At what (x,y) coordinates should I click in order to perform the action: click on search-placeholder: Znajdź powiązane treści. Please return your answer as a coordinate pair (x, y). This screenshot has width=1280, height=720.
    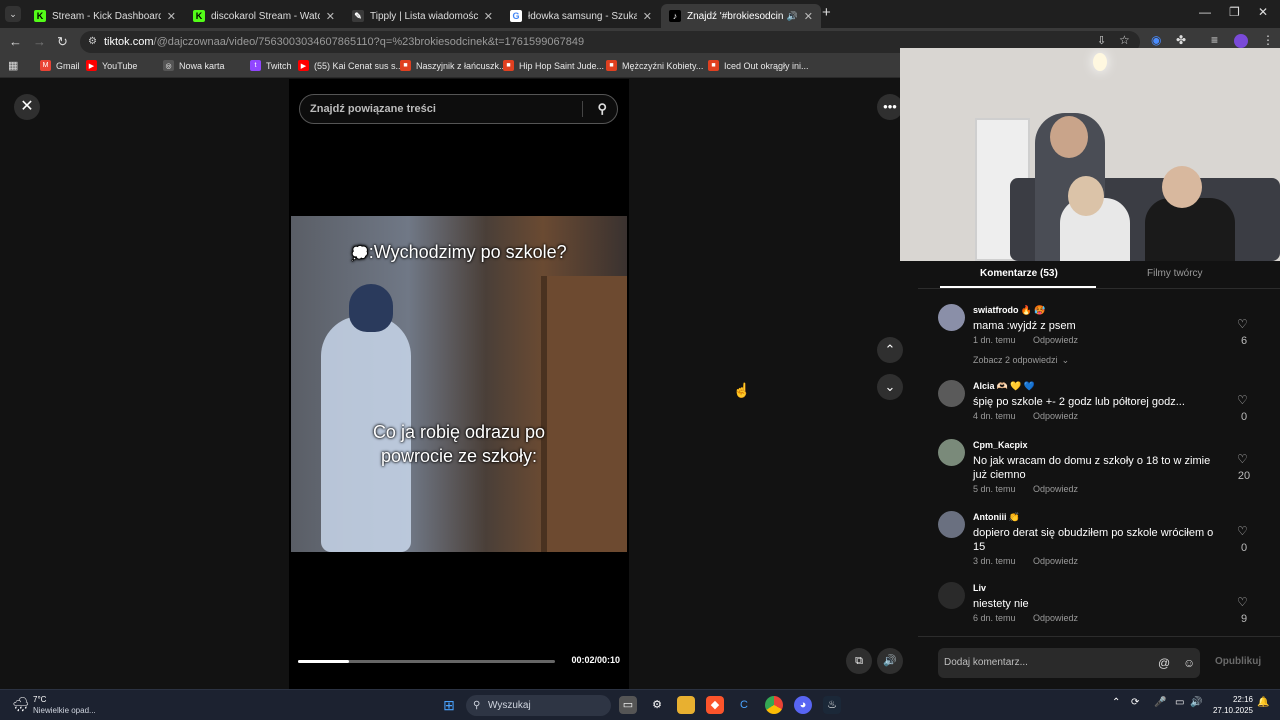
    Looking at the image, I should click on (373, 109).